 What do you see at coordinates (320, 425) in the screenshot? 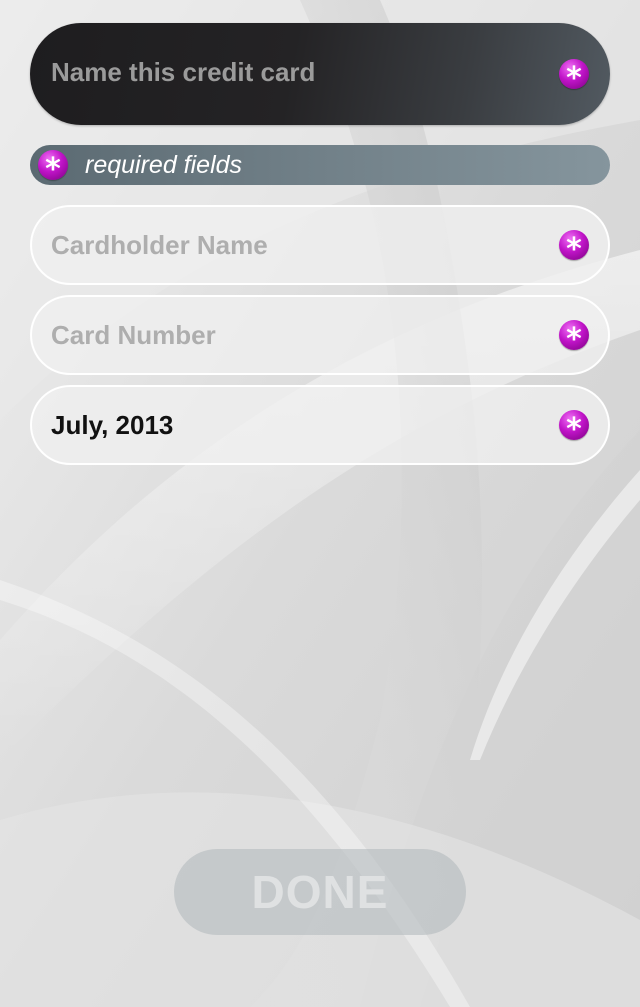
I see `expiration-date-field: July, 2013 *` at bounding box center [320, 425].